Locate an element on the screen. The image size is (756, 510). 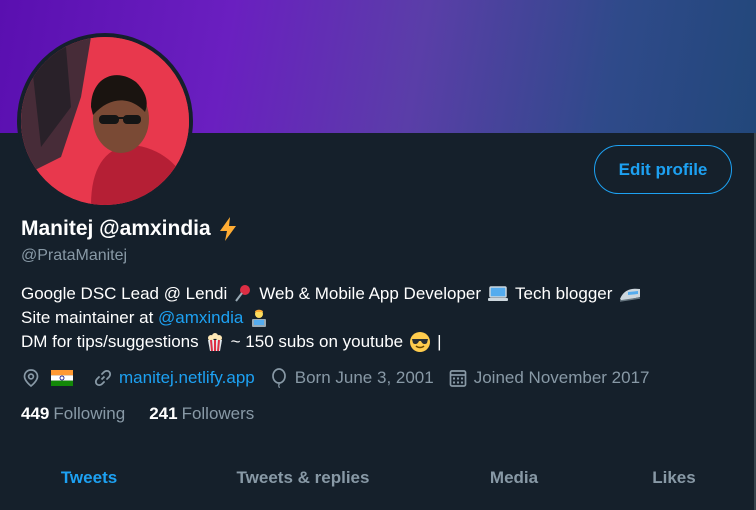
tab-tweets-and-replies: Tweets & replies is located at coordinates (303, 477).